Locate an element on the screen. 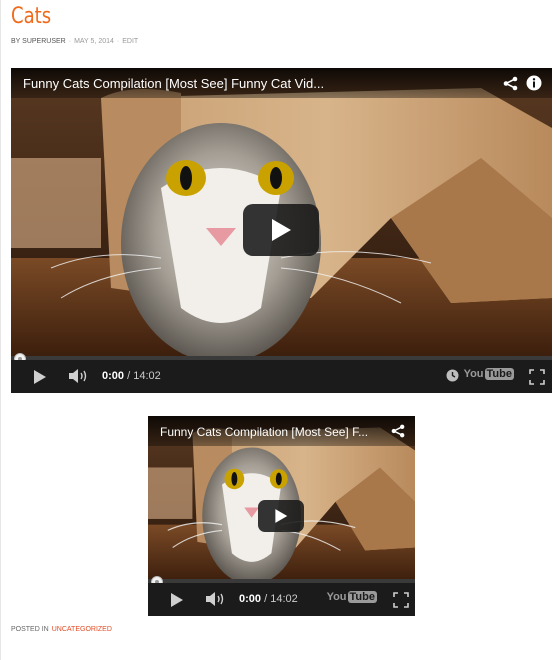 The width and height of the screenshot is (560, 660). post-date: MAY 5, 2014 is located at coordinates (94, 41).